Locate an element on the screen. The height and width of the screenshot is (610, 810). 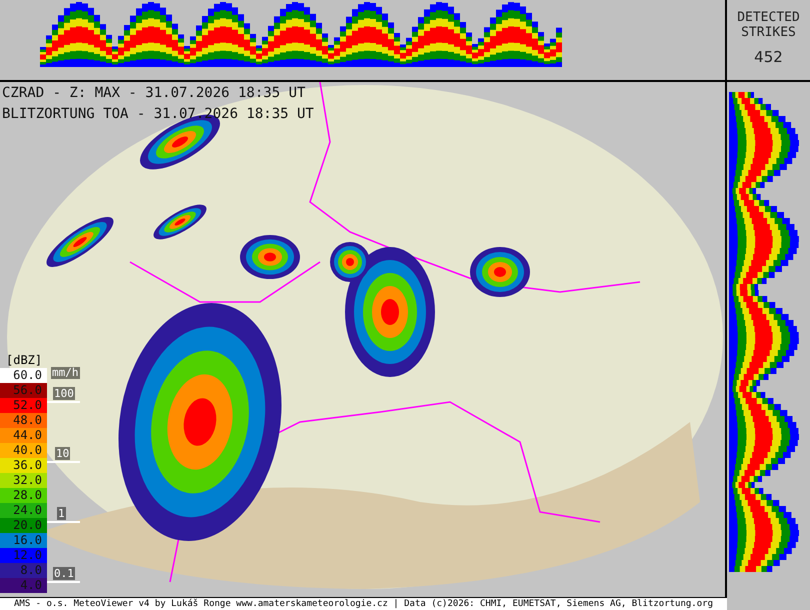
legend-swatch: 32.0 is located at coordinates (23, 480).